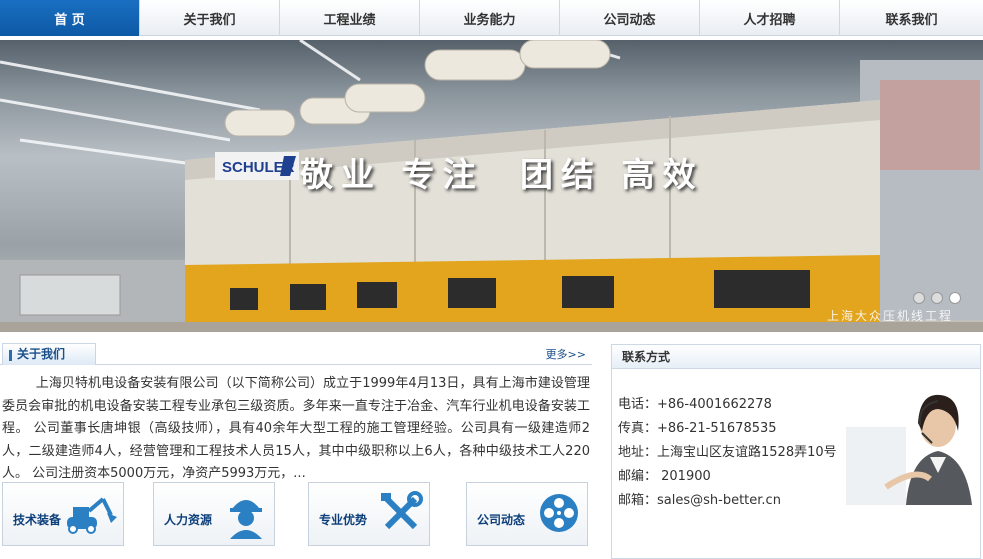 The height and width of the screenshot is (559, 983). What do you see at coordinates (37, 520) in the screenshot?
I see `tech-equipment-label: 技术装备` at bounding box center [37, 520].